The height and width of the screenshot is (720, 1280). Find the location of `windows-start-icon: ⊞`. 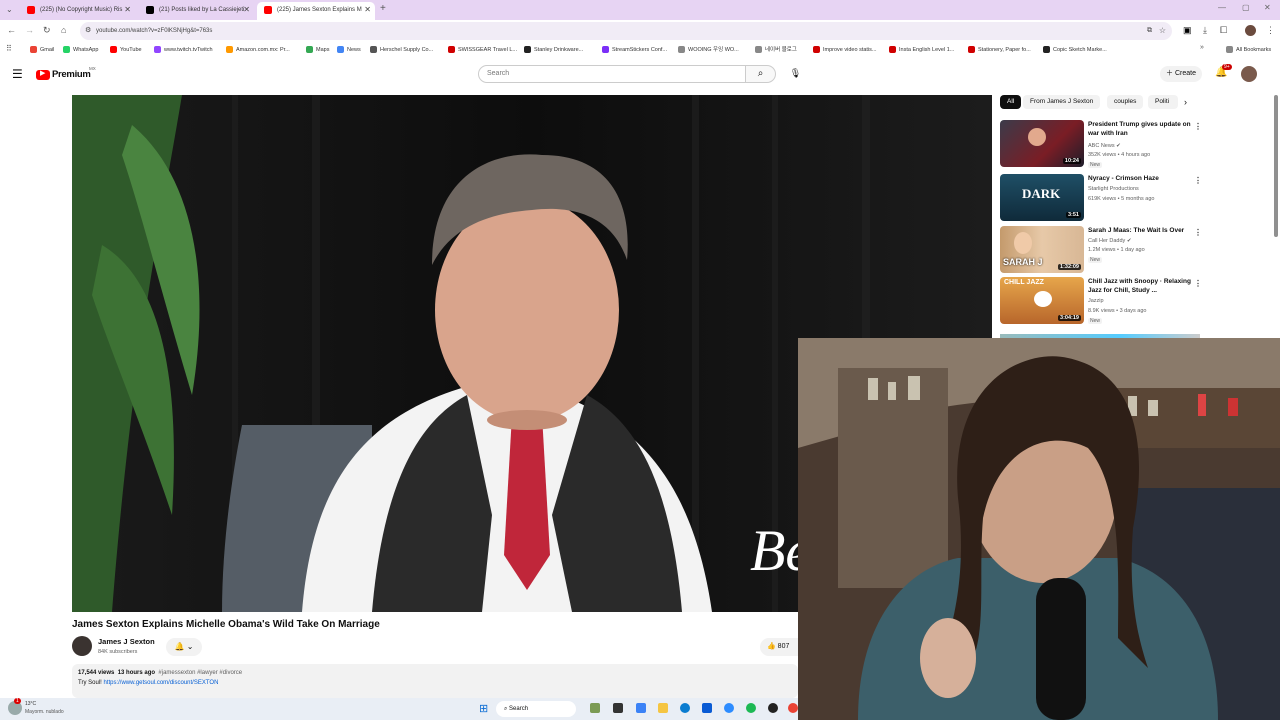

windows-start-icon: ⊞ is located at coordinates (483, 708).